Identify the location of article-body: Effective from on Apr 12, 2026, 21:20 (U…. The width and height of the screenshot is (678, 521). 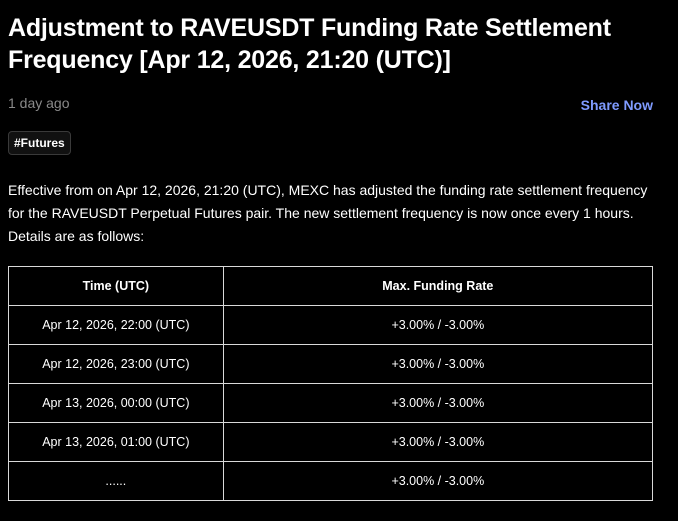
(328, 213).